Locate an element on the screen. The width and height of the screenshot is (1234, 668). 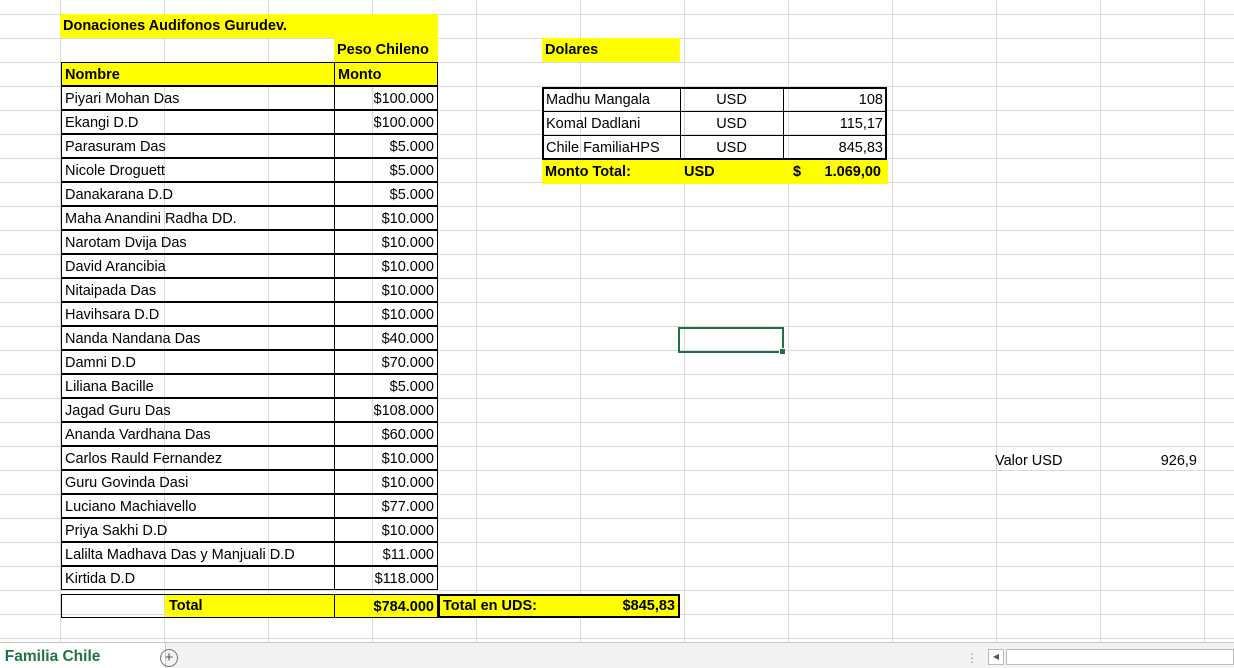
sheet-tab-active: n Familia Chile is located at coordinates (83, 655).